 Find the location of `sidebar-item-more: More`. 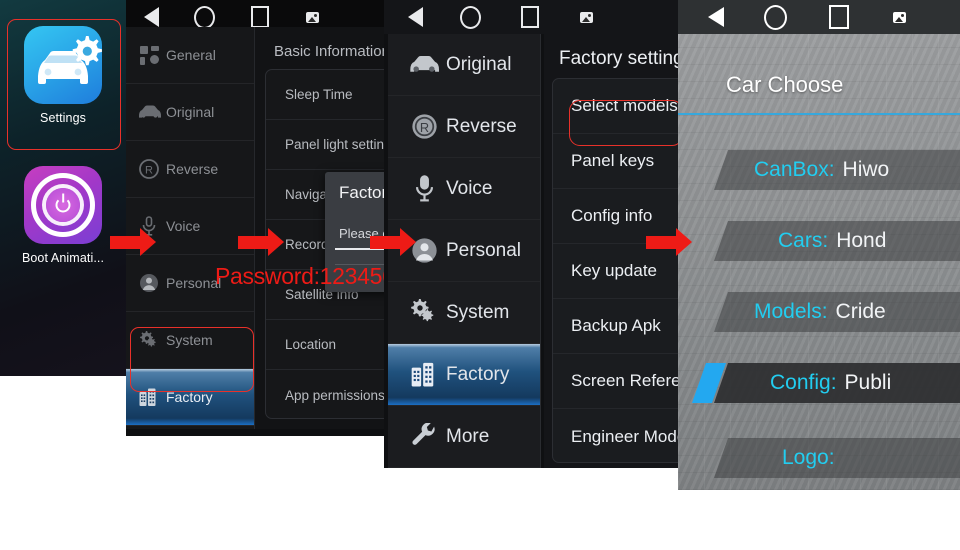

sidebar-item-more: More is located at coordinates (464, 437).